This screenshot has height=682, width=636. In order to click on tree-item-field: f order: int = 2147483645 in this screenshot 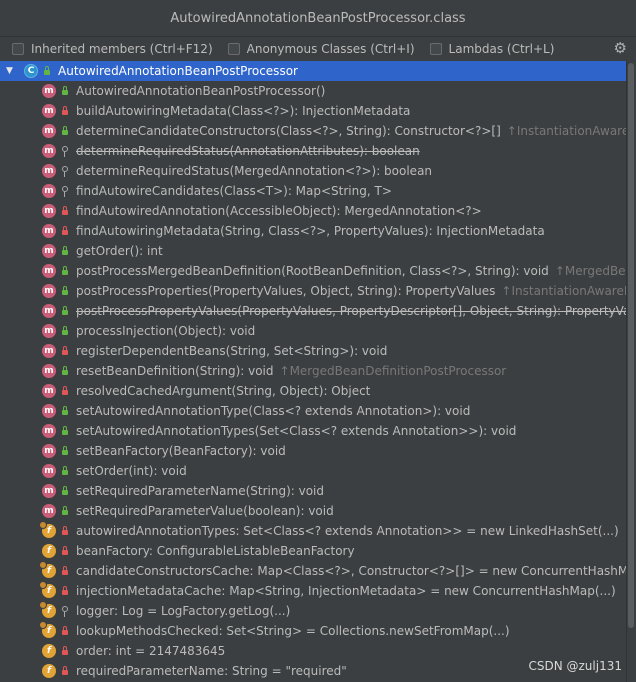, I will do `click(313, 651)`.